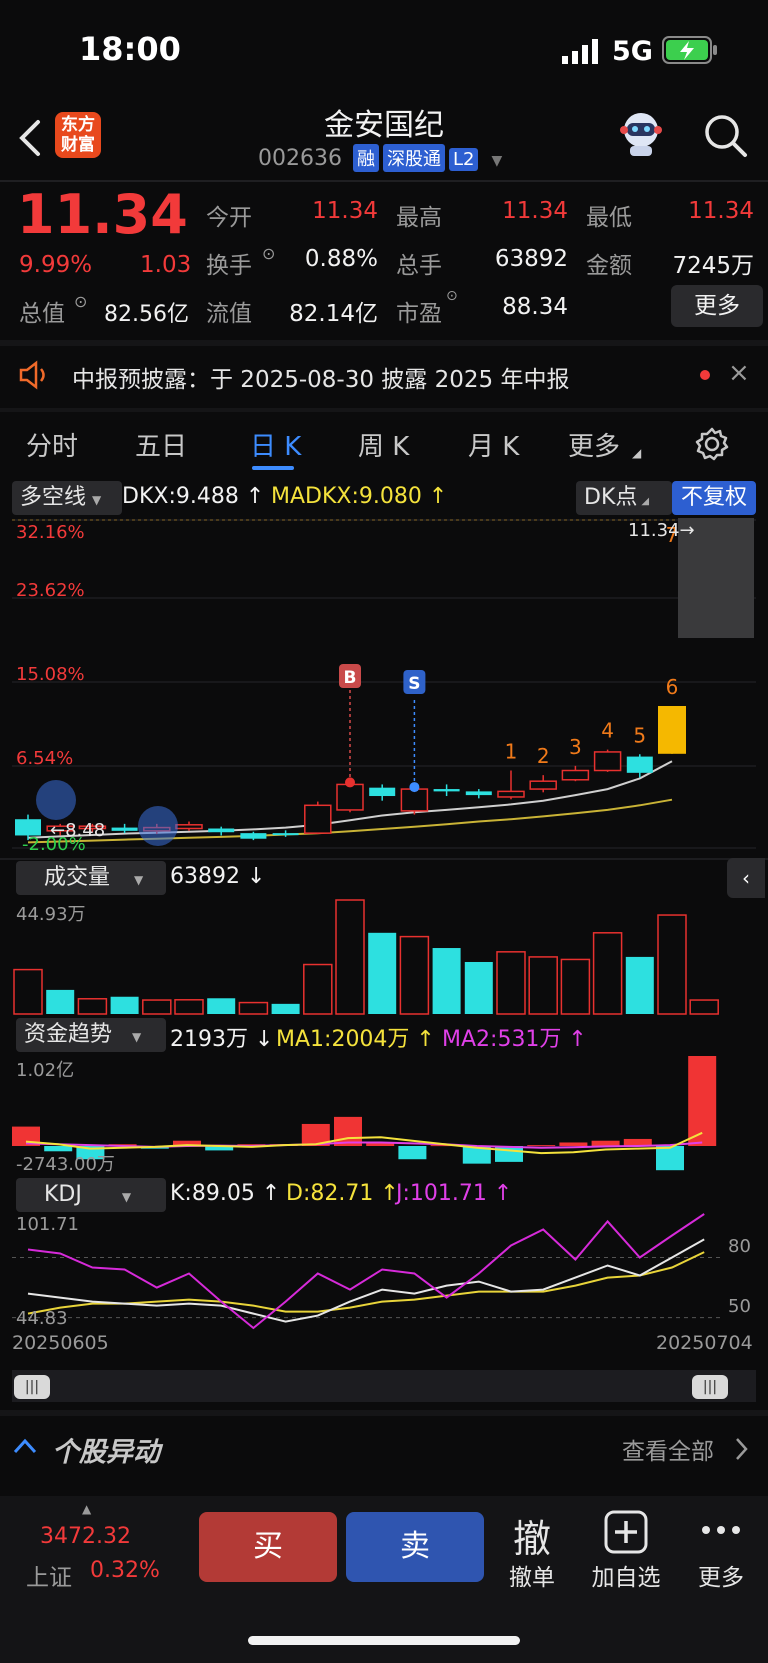 The image size is (768, 1663). Describe the element at coordinates (380, 158) in the screenshot. I see `stock-code-row: 002636 融深股通 L2 ▼` at that location.